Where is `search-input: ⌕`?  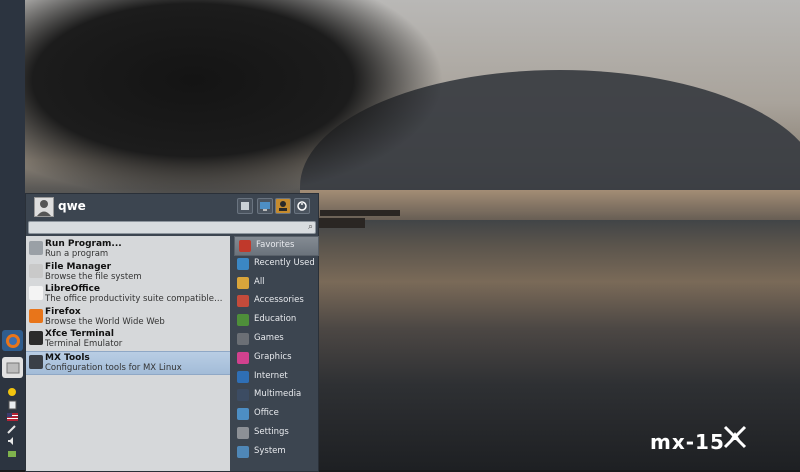 search-input: ⌕ is located at coordinates (172, 227).